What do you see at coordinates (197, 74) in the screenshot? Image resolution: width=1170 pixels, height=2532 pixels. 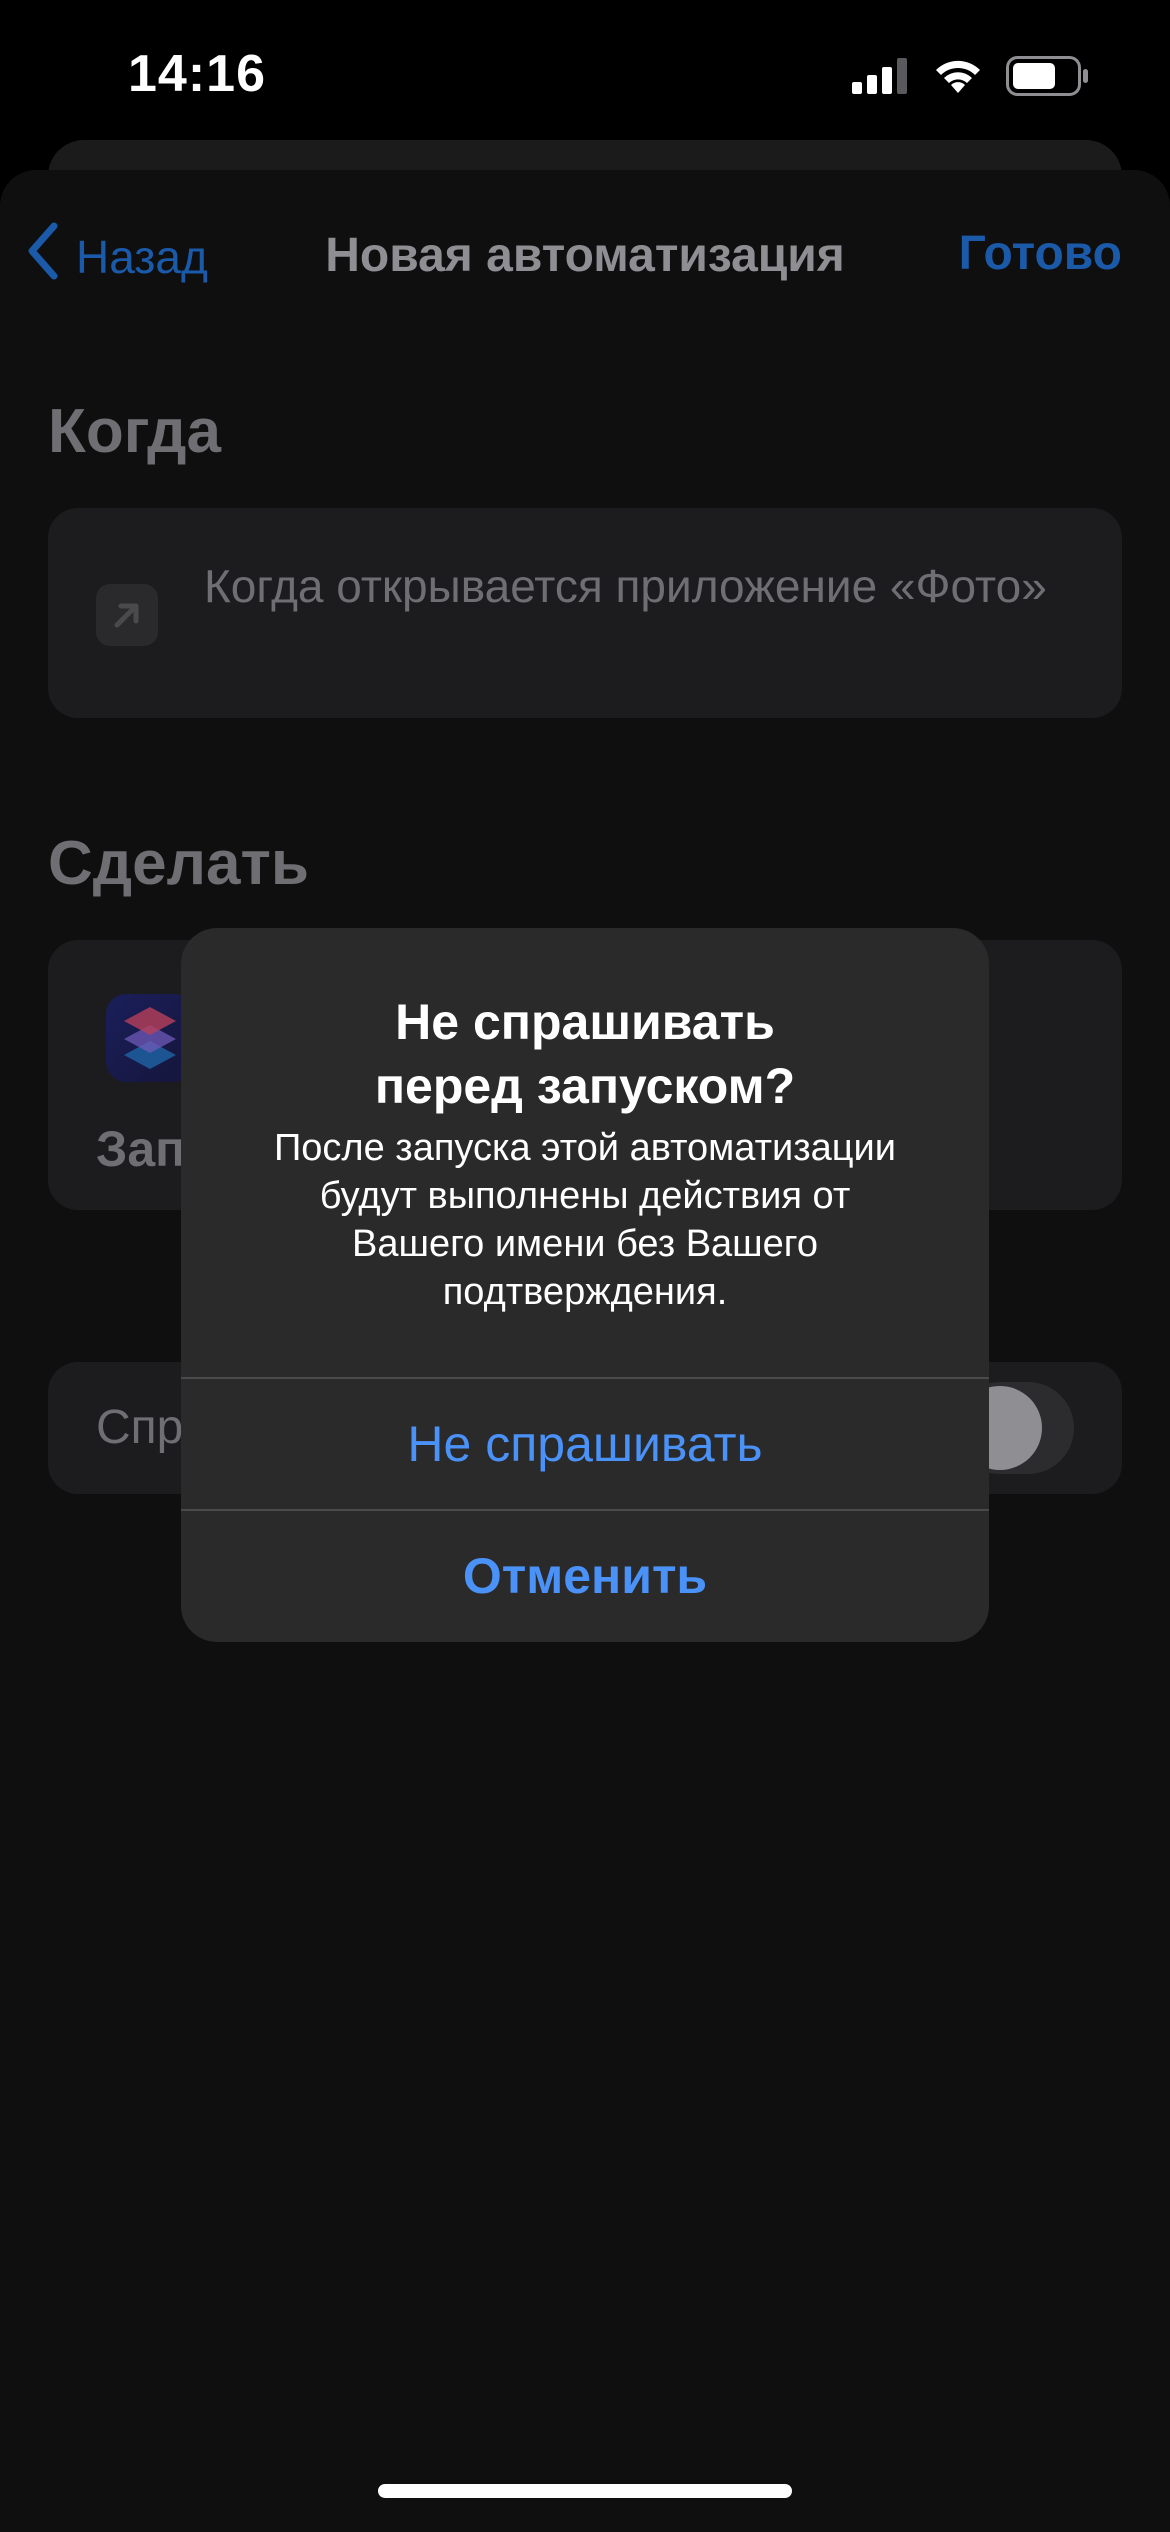 I see `status-time: 14:16` at bounding box center [197, 74].